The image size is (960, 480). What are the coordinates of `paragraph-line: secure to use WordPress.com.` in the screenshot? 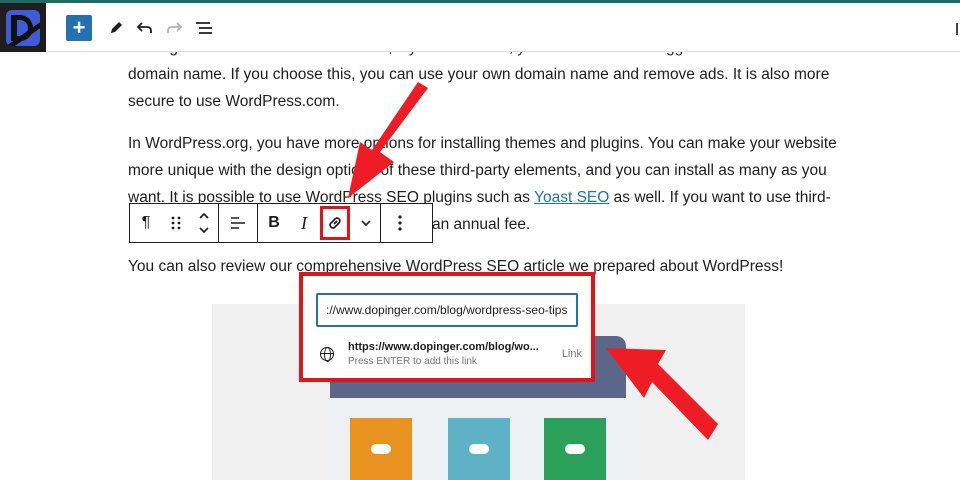 It's located at (234, 101).